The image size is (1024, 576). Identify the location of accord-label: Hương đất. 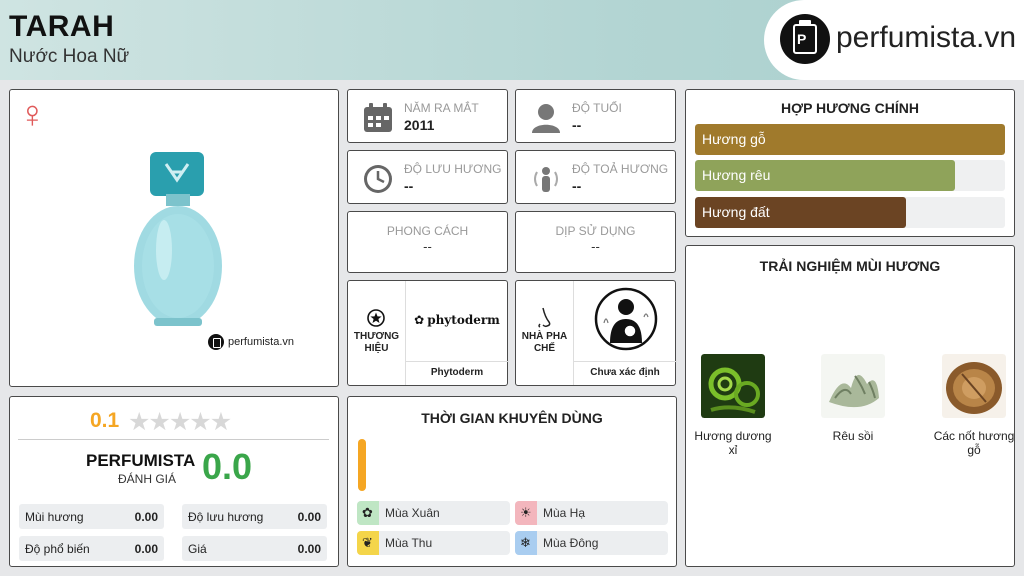
(736, 212).